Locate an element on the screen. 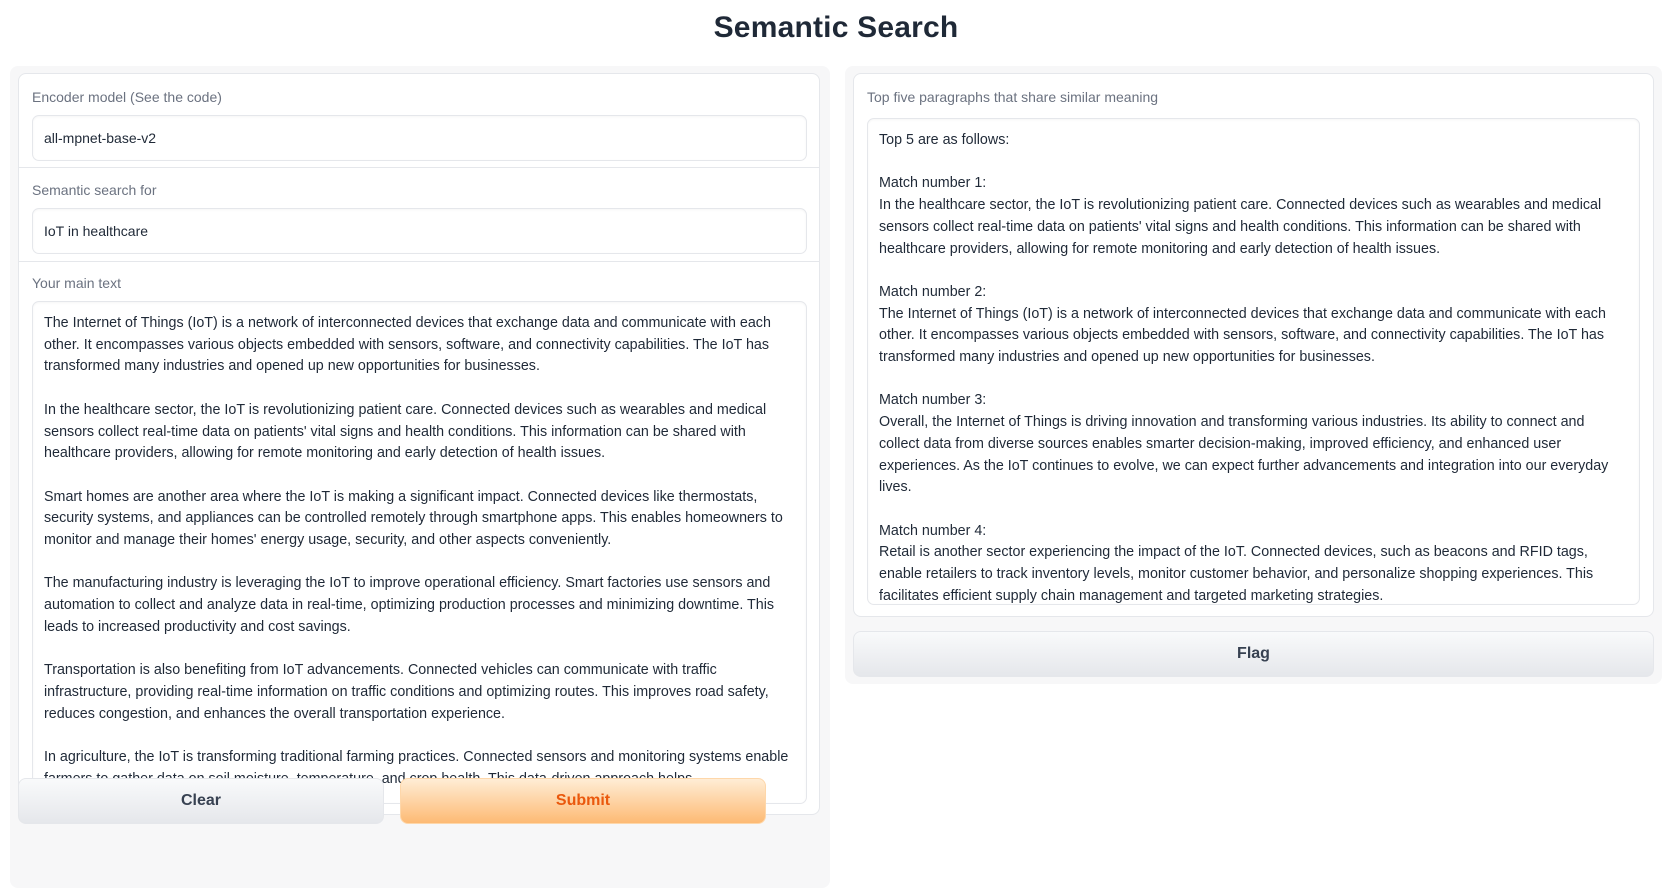 Image resolution: width=1672 pixels, height=888 pixels. flag-button: Flag is located at coordinates (1253, 654).